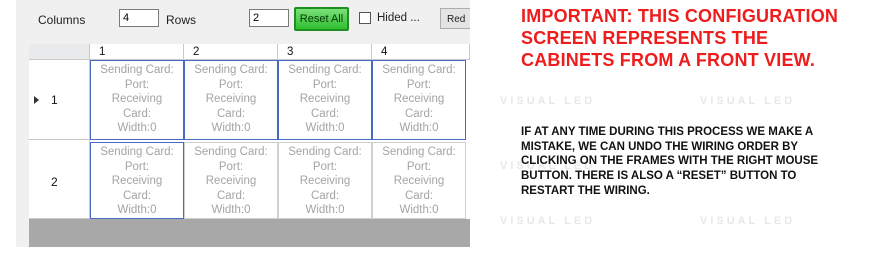  What do you see at coordinates (54, 100) in the screenshot?
I see `row-number: 1` at bounding box center [54, 100].